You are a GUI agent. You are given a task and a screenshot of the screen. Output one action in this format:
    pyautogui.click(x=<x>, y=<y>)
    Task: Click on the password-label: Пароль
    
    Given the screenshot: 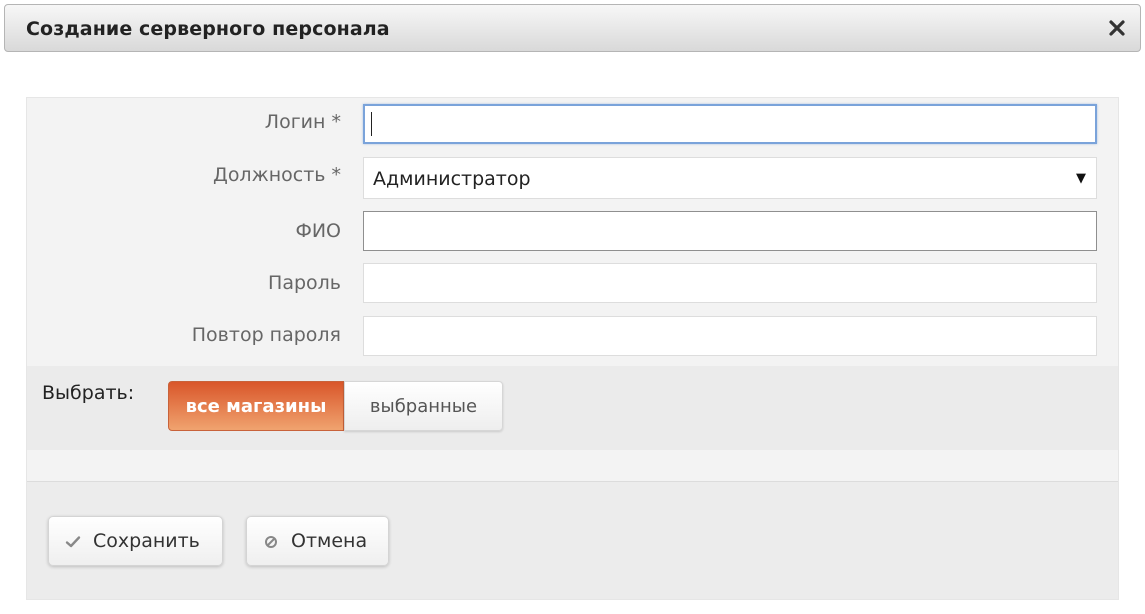 What is the action you would take?
    pyautogui.click(x=304, y=283)
    